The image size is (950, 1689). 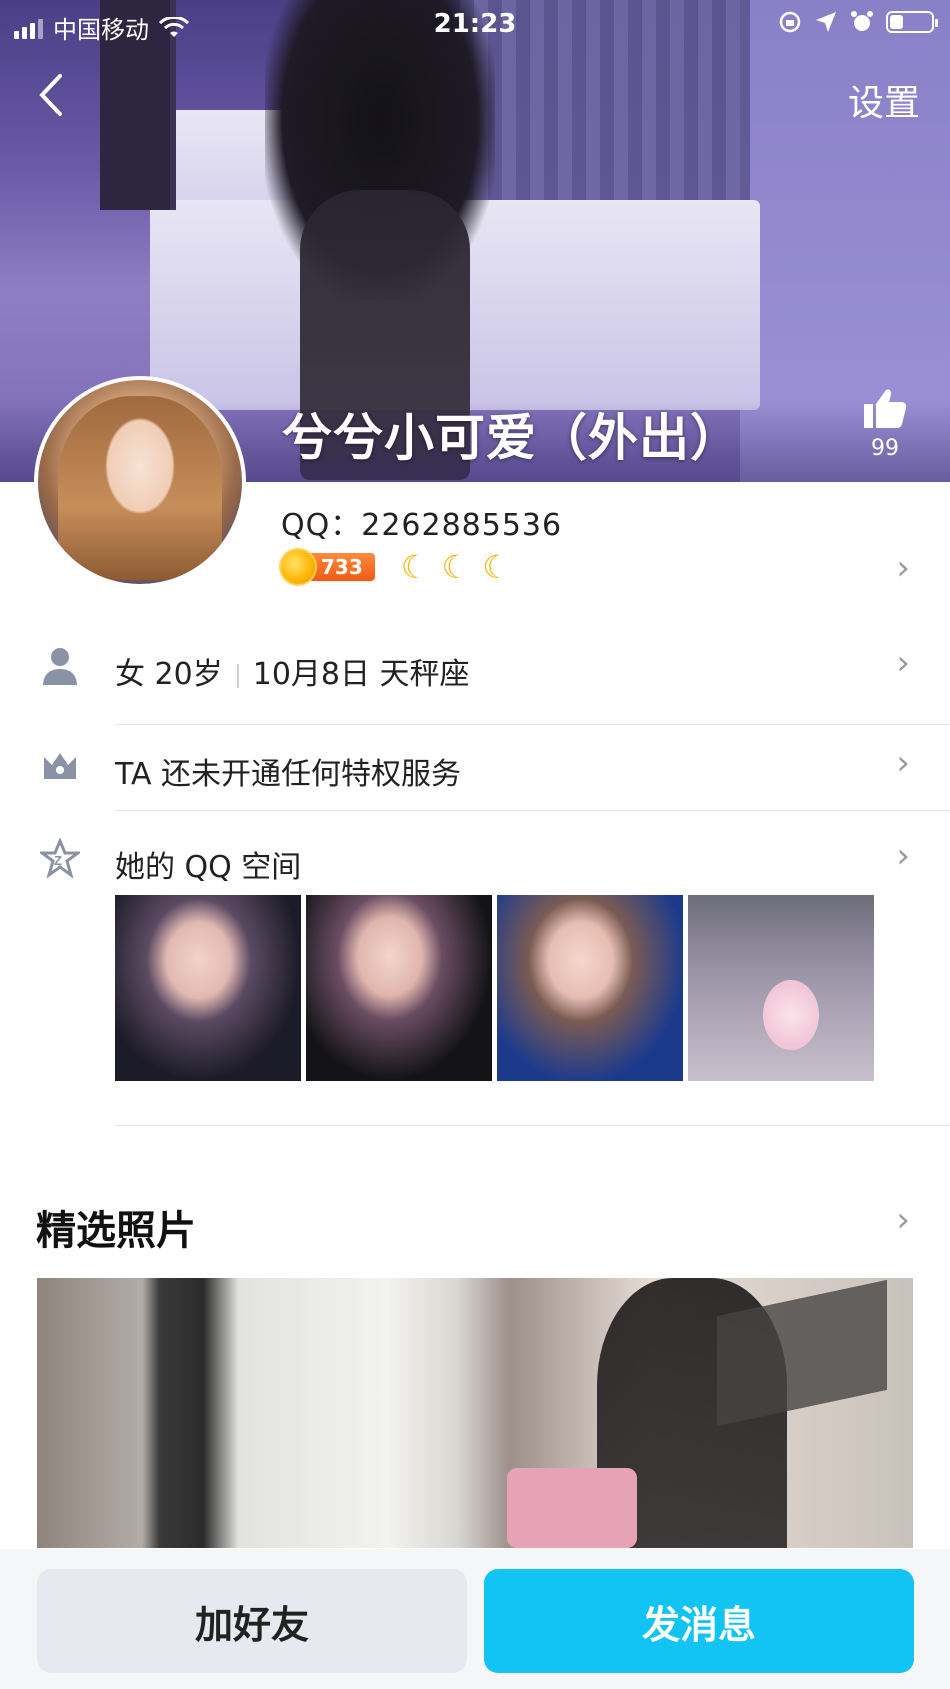 I want to click on rotation-lock-icon, so click(x=790, y=22).